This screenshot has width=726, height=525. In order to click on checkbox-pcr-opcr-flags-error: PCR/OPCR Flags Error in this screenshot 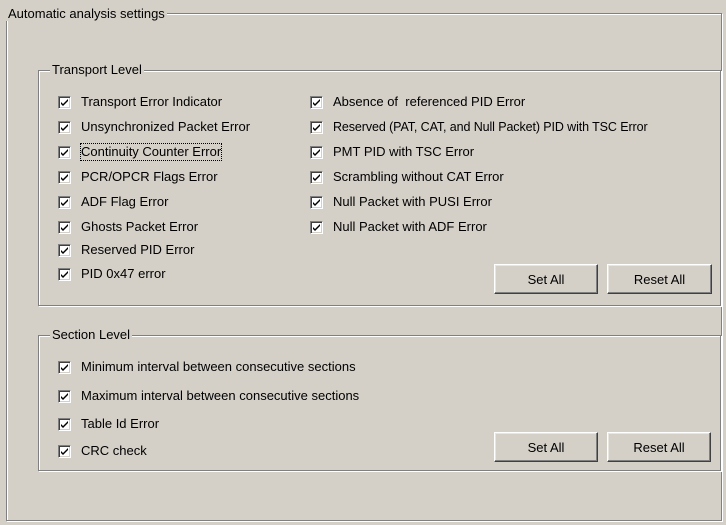, I will do `click(138, 177)`.